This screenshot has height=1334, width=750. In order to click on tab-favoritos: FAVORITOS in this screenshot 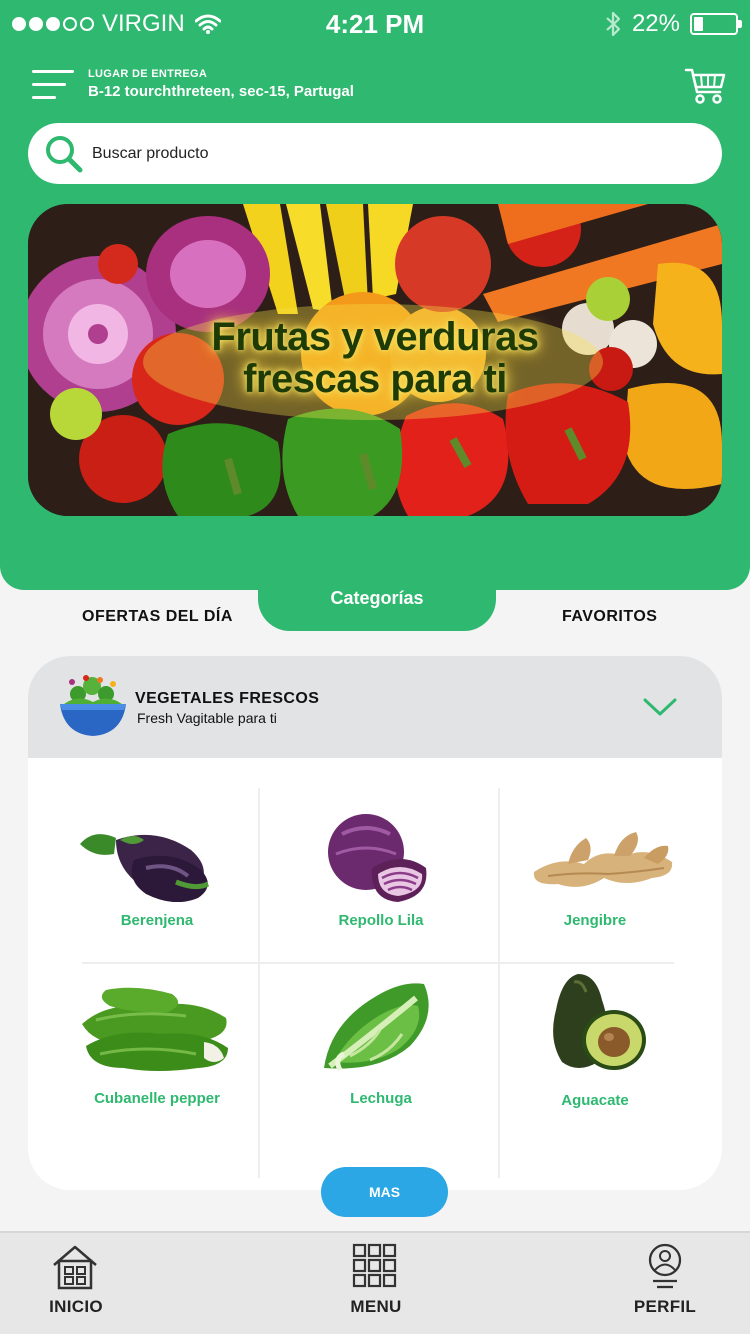, I will do `click(609, 617)`.